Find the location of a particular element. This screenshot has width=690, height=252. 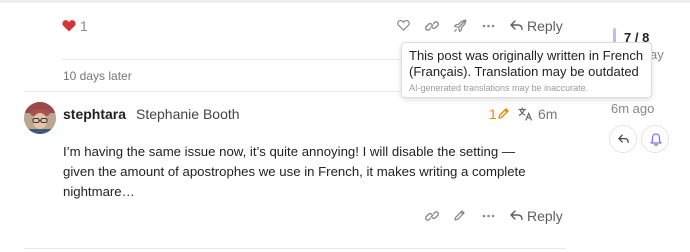

rocket-icon is located at coordinates (460, 26).